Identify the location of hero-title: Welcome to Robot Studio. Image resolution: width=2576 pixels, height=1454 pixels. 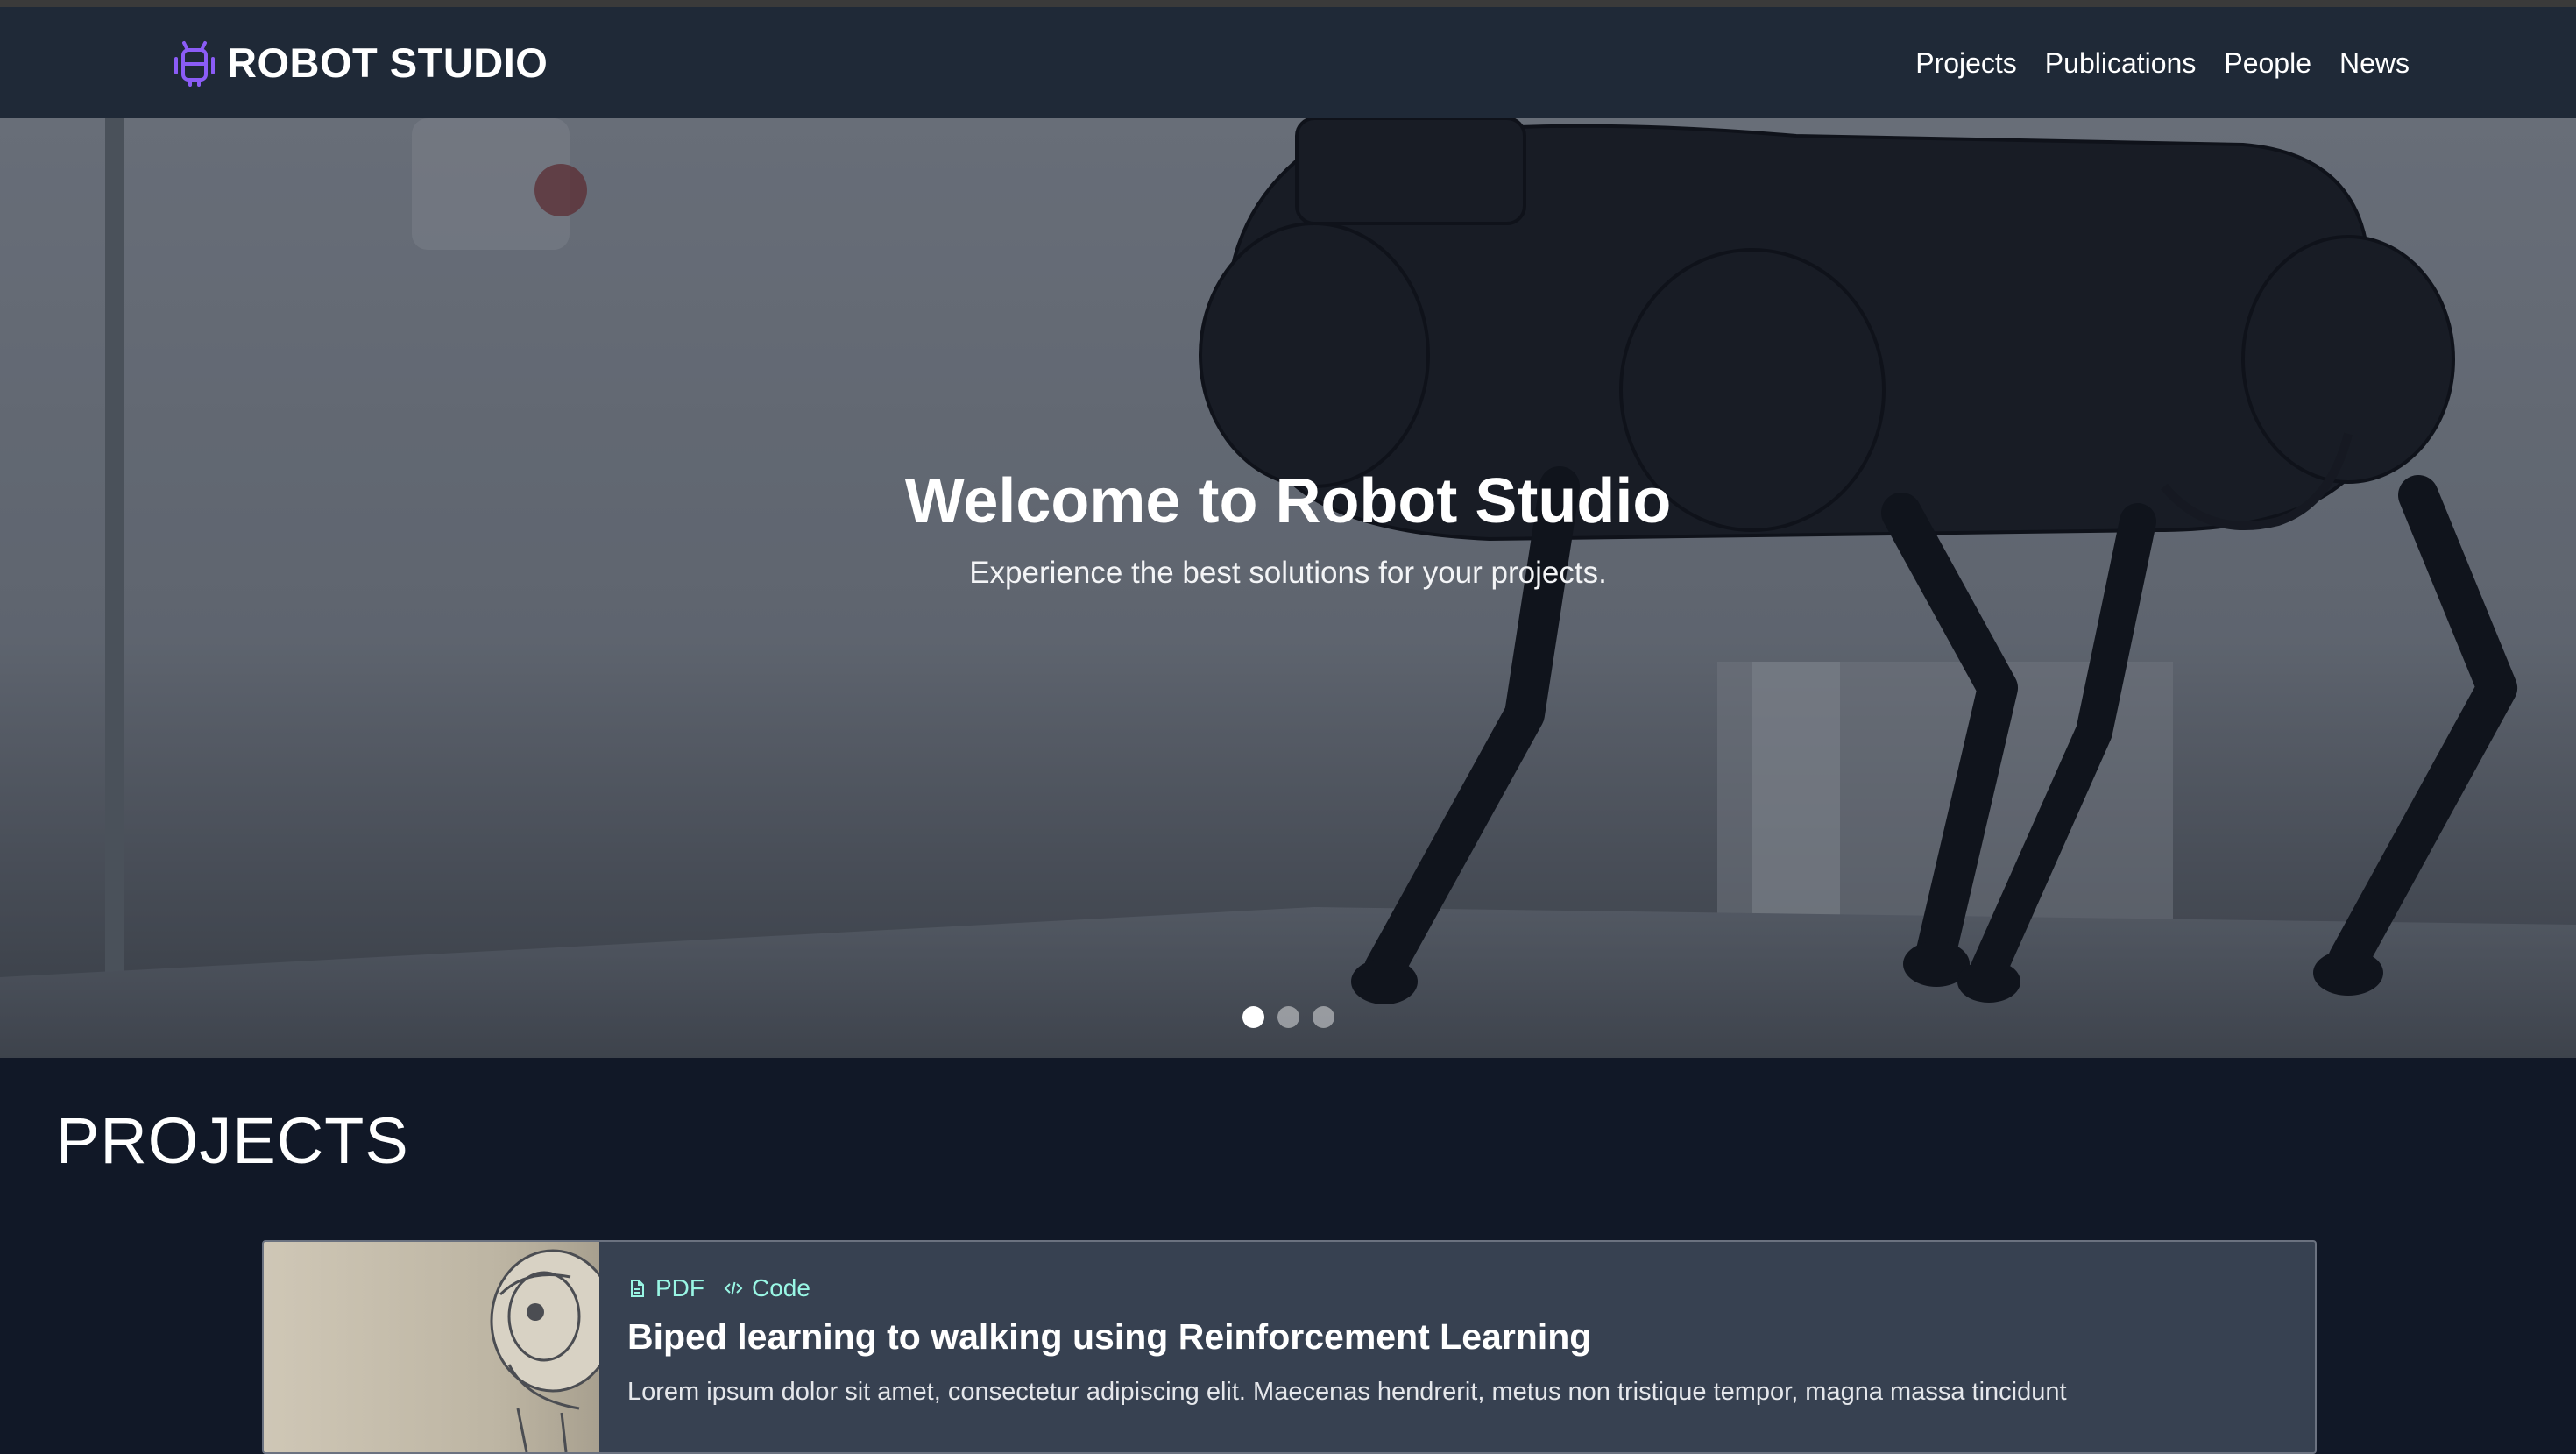
(1288, 501).